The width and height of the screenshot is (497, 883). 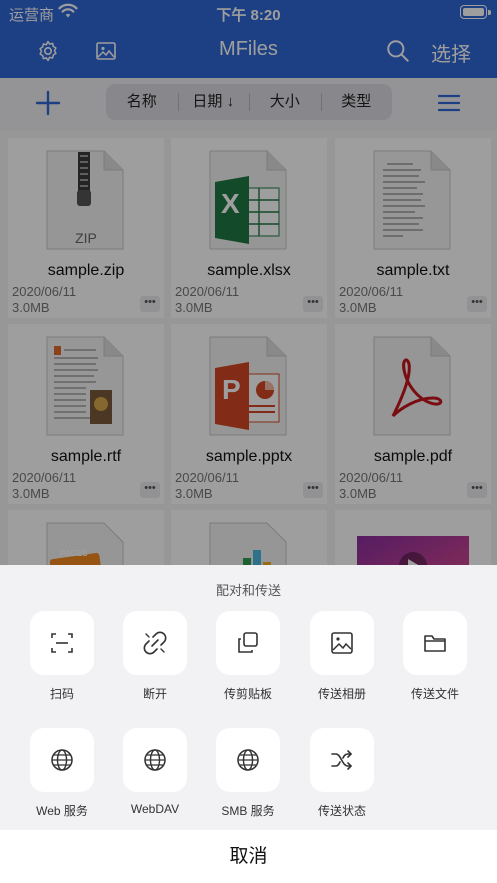 I want to click on action-label: SMB 服务, so click(x=248, y=811).